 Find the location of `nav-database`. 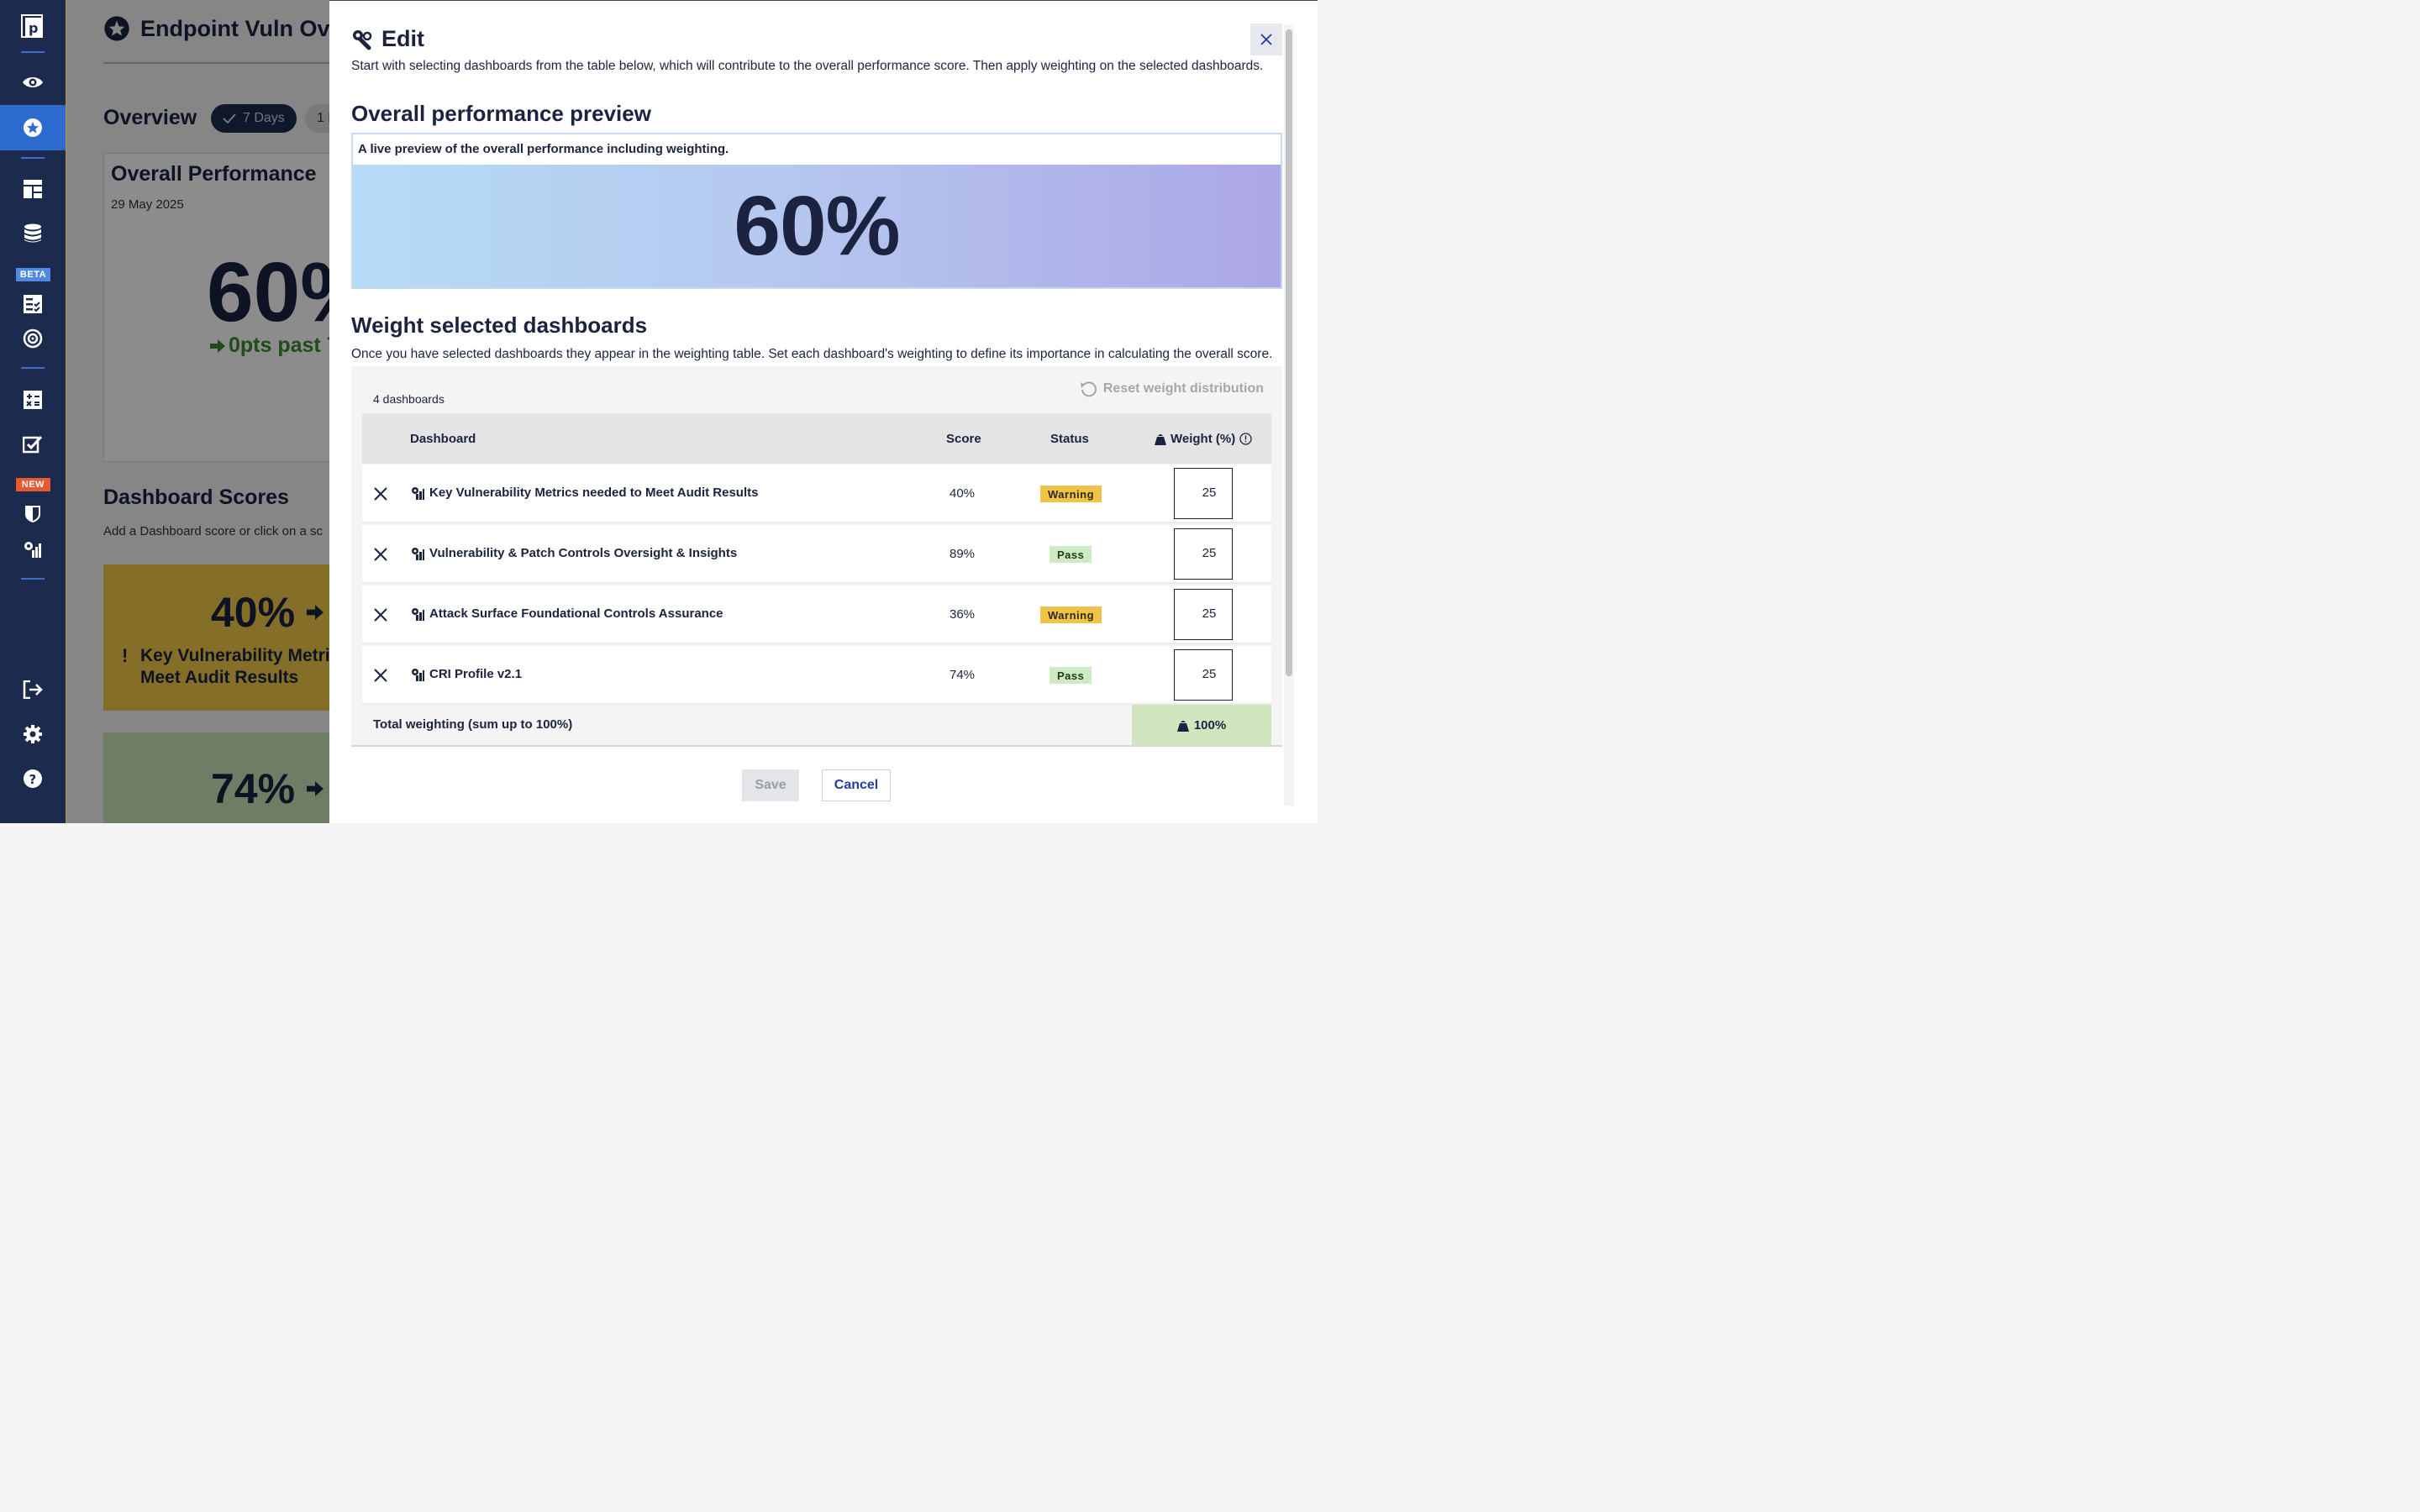

nav-database is located at coordinates (33, 233).